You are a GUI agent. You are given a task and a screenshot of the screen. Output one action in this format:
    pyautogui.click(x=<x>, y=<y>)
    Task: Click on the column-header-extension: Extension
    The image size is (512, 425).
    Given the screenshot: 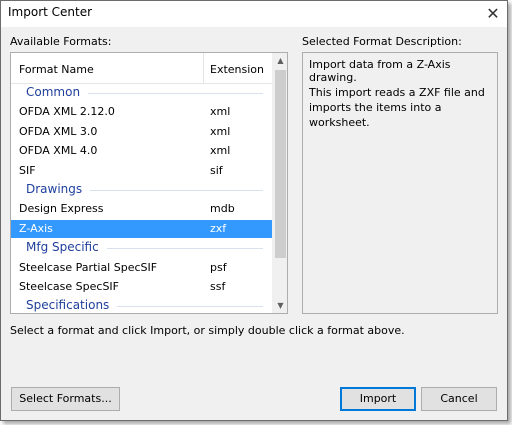 What is the action you would take?
    pyautogui.click(x=237, y=69)
    